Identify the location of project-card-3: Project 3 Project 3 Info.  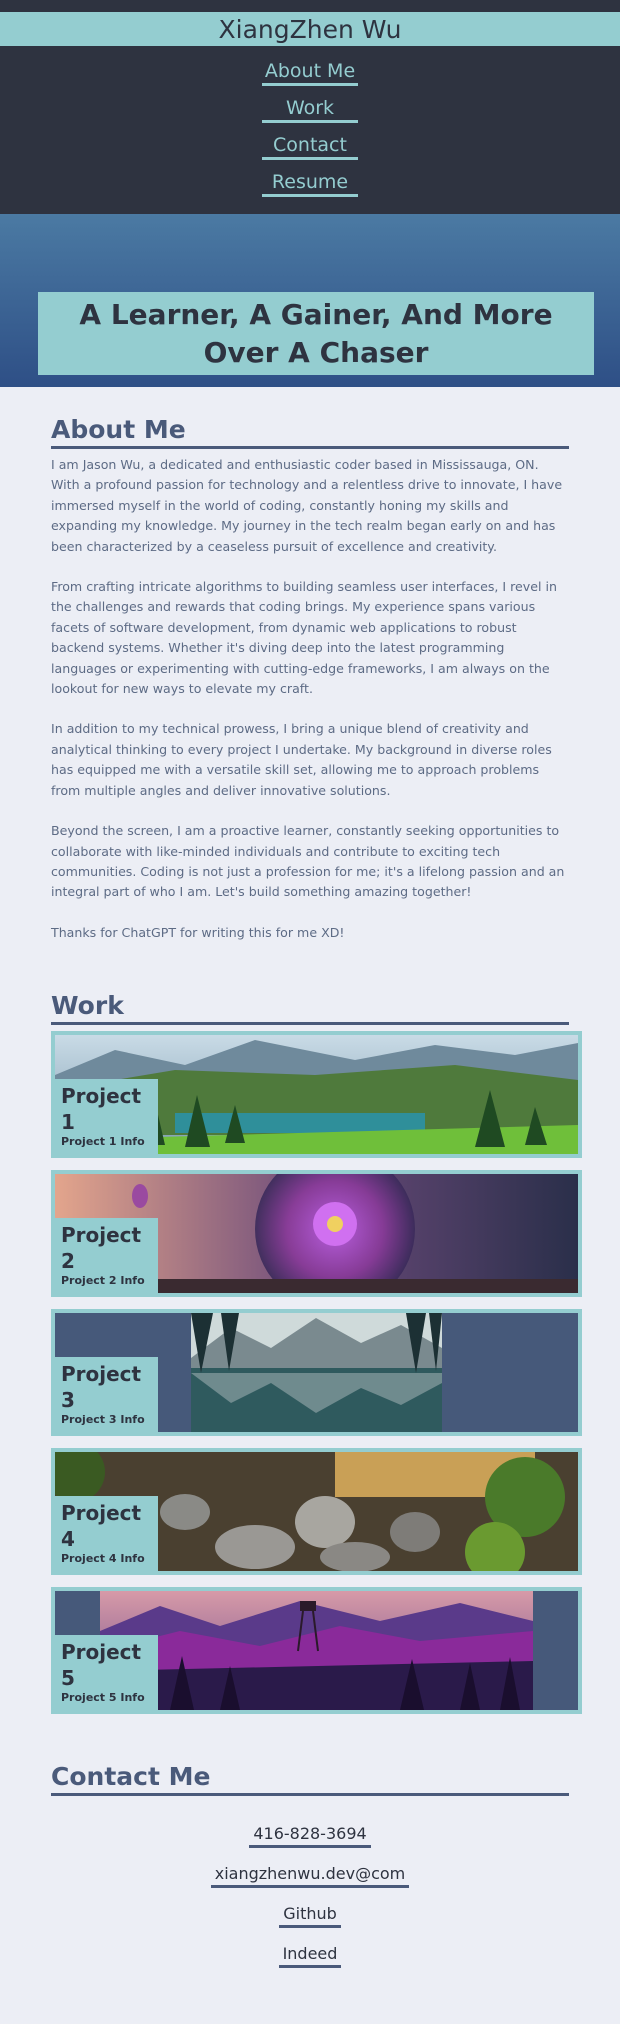
(316, 1373).